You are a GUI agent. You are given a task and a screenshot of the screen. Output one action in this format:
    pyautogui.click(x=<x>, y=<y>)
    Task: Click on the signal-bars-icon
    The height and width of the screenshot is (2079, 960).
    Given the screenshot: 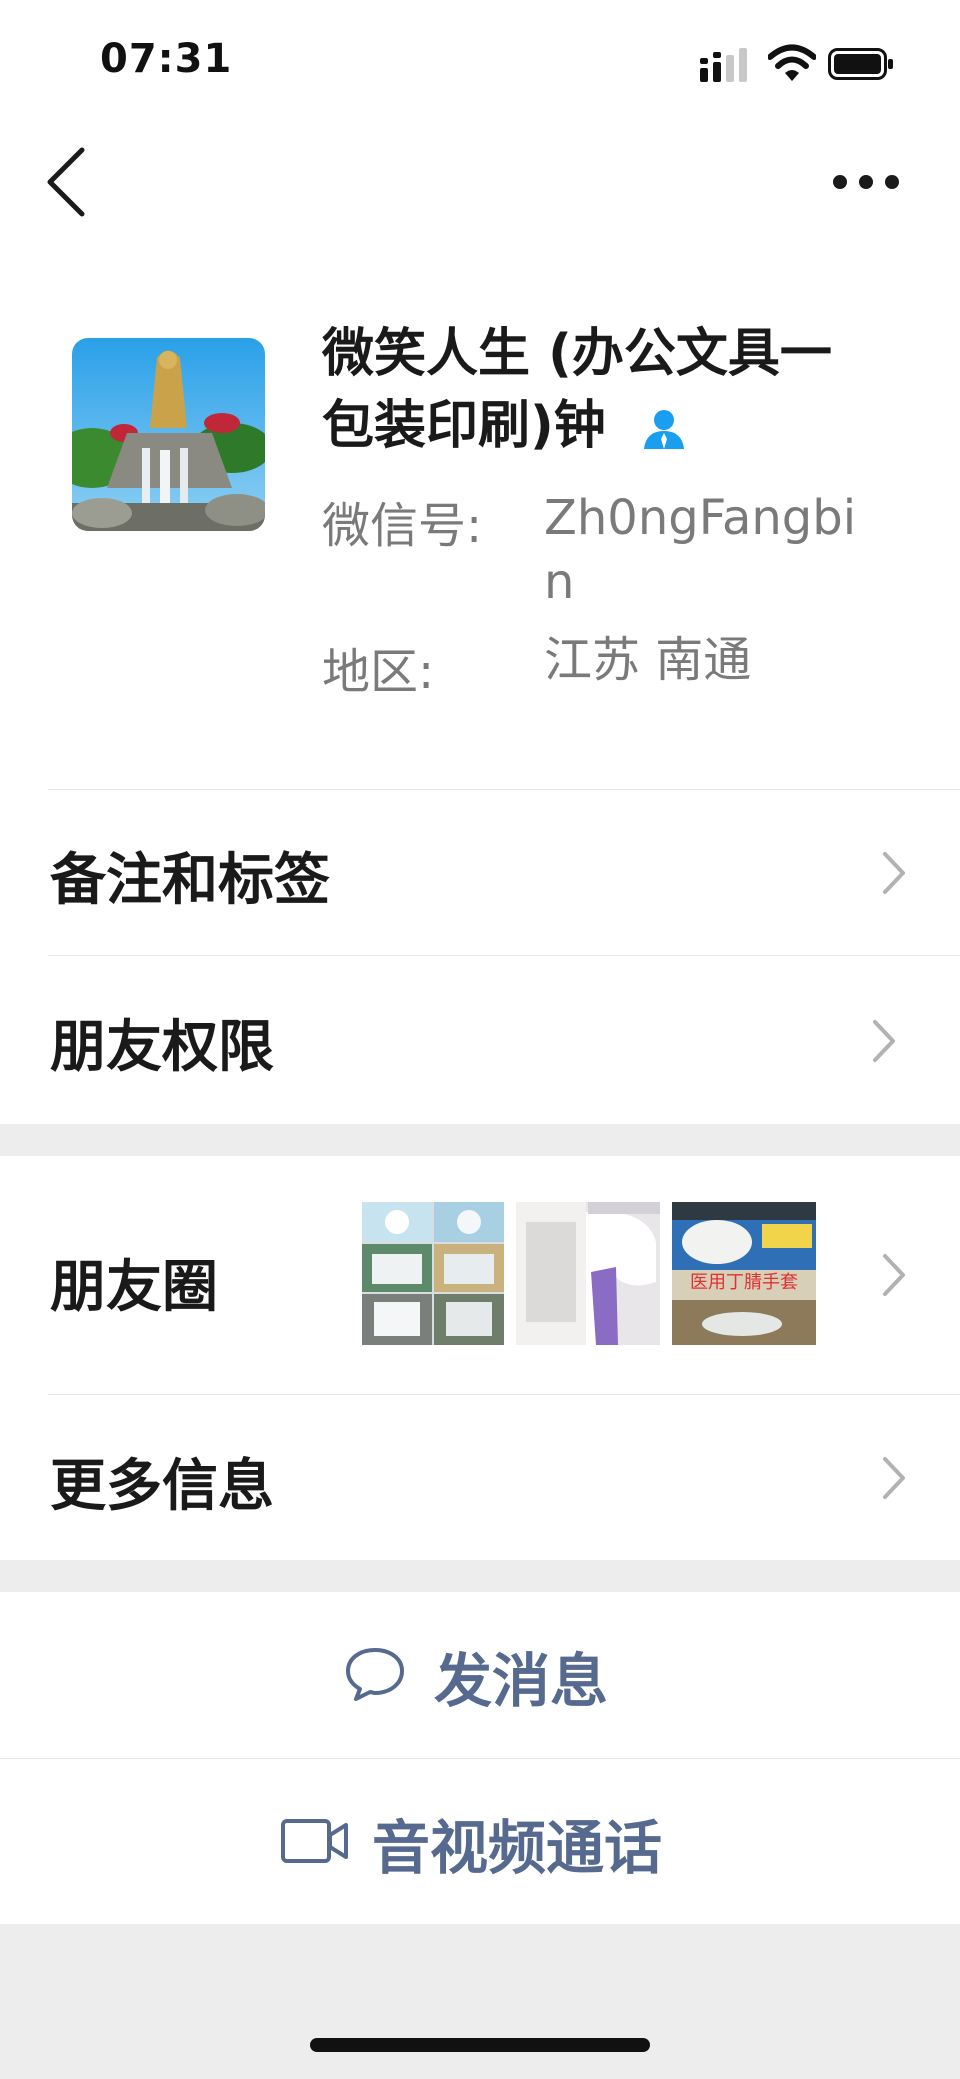 What is the action you would take?
    pyautogui.click(x=723, y=65)
    